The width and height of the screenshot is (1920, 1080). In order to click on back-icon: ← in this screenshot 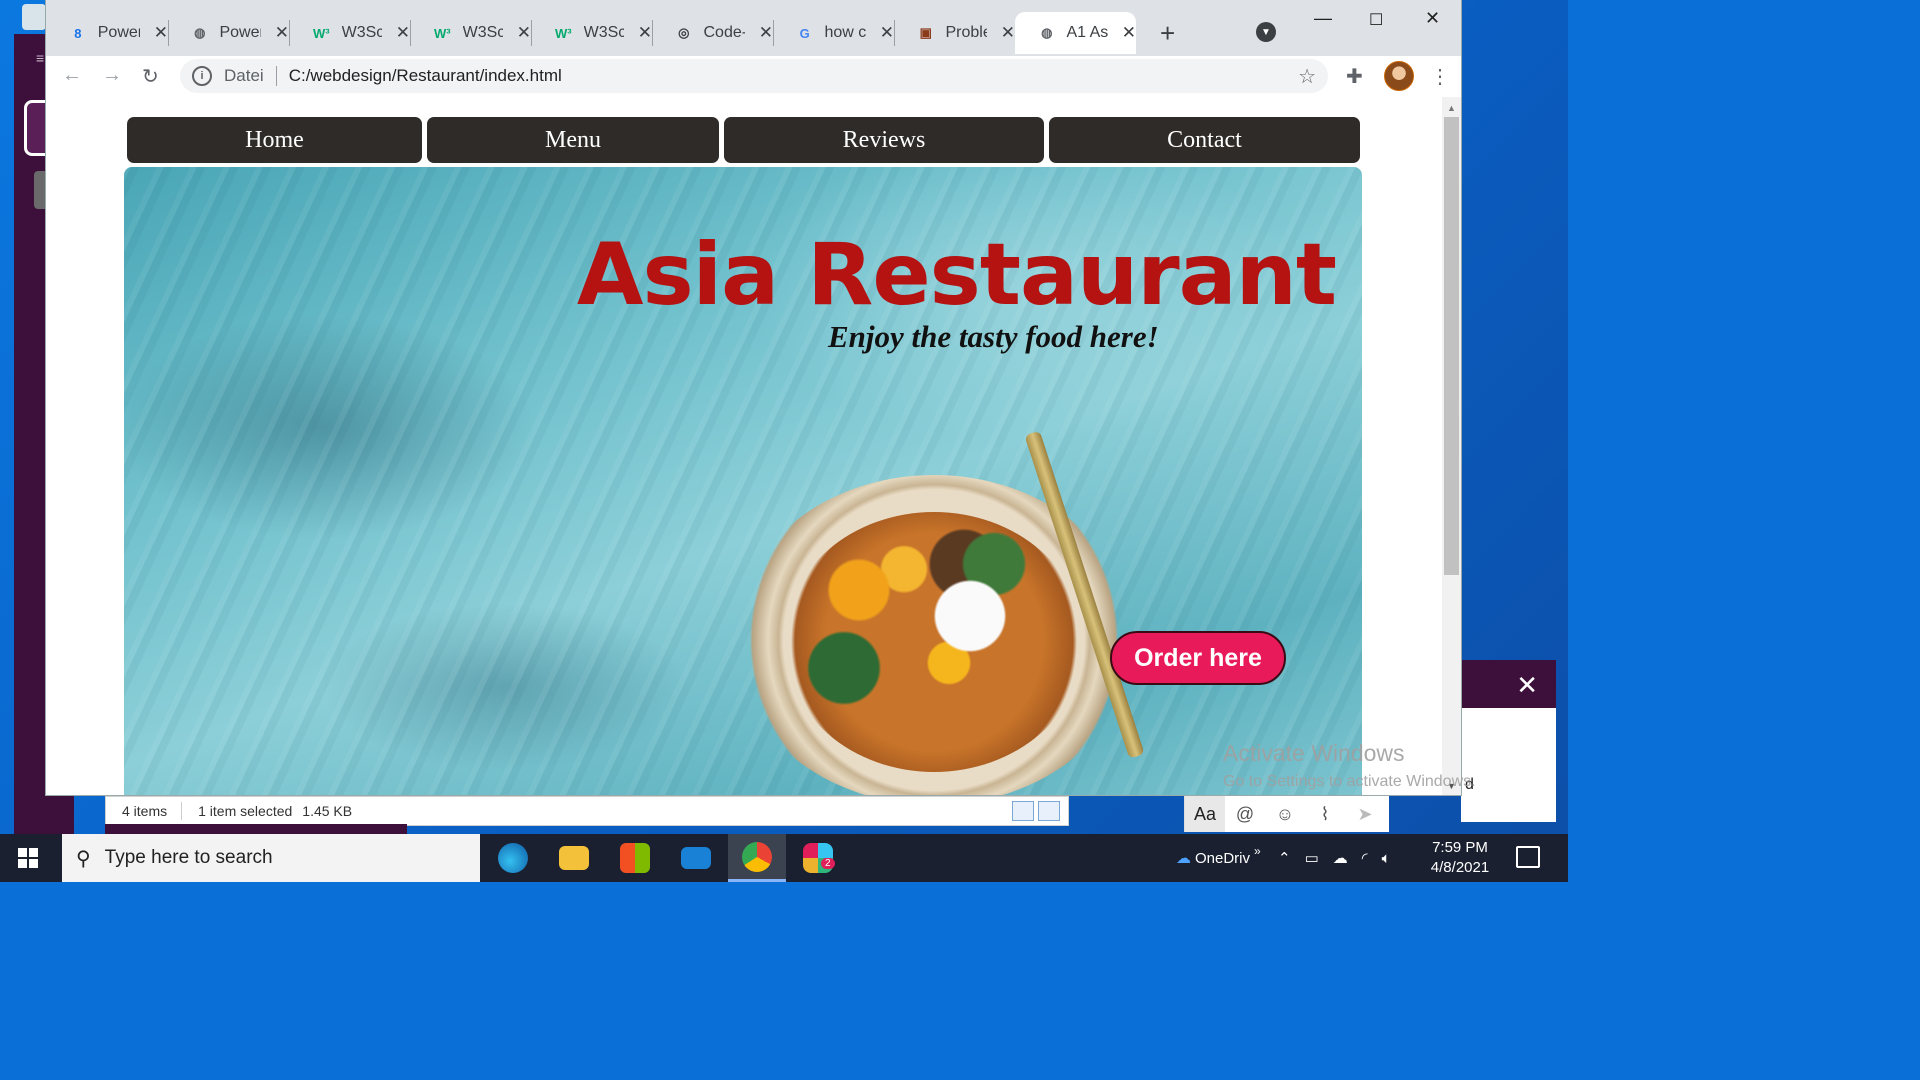, I will do `click(72, 75)`.